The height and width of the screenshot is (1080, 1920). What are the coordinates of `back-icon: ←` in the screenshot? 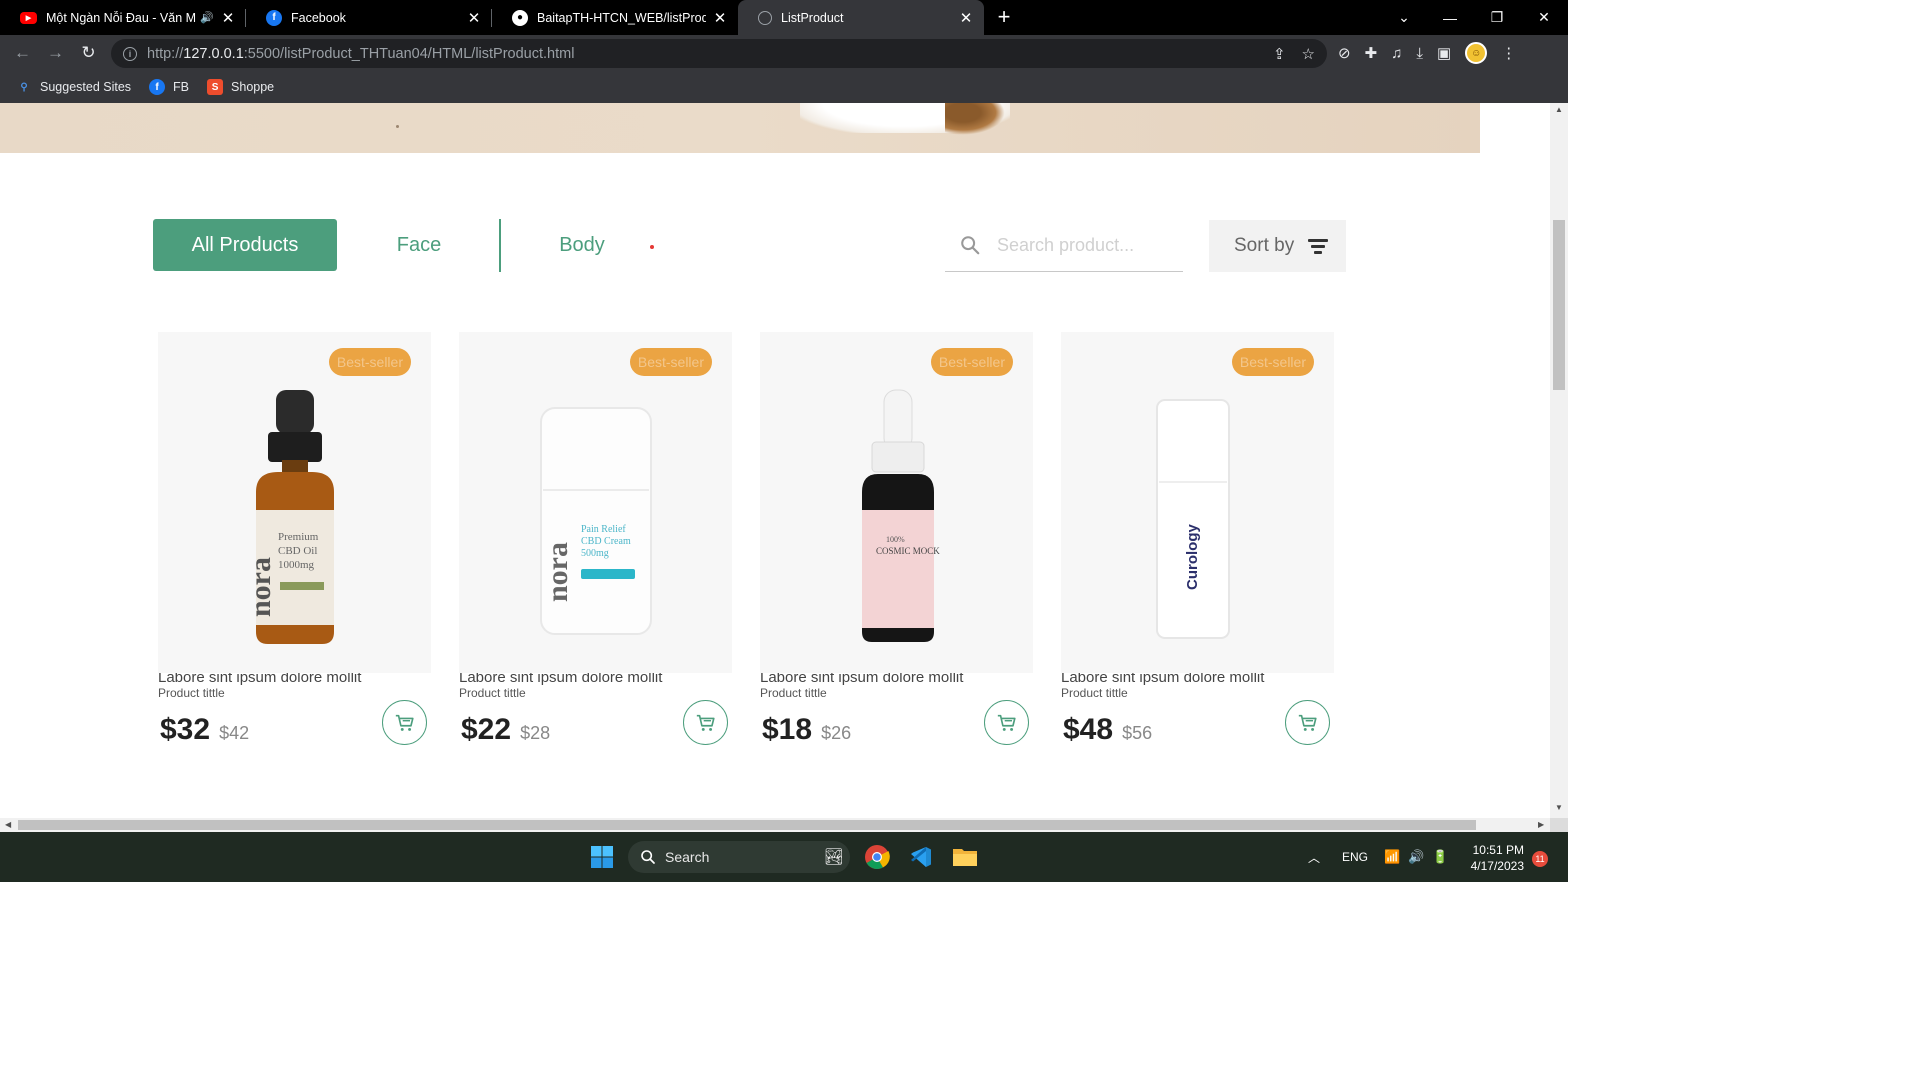 It's located at (22, 53).